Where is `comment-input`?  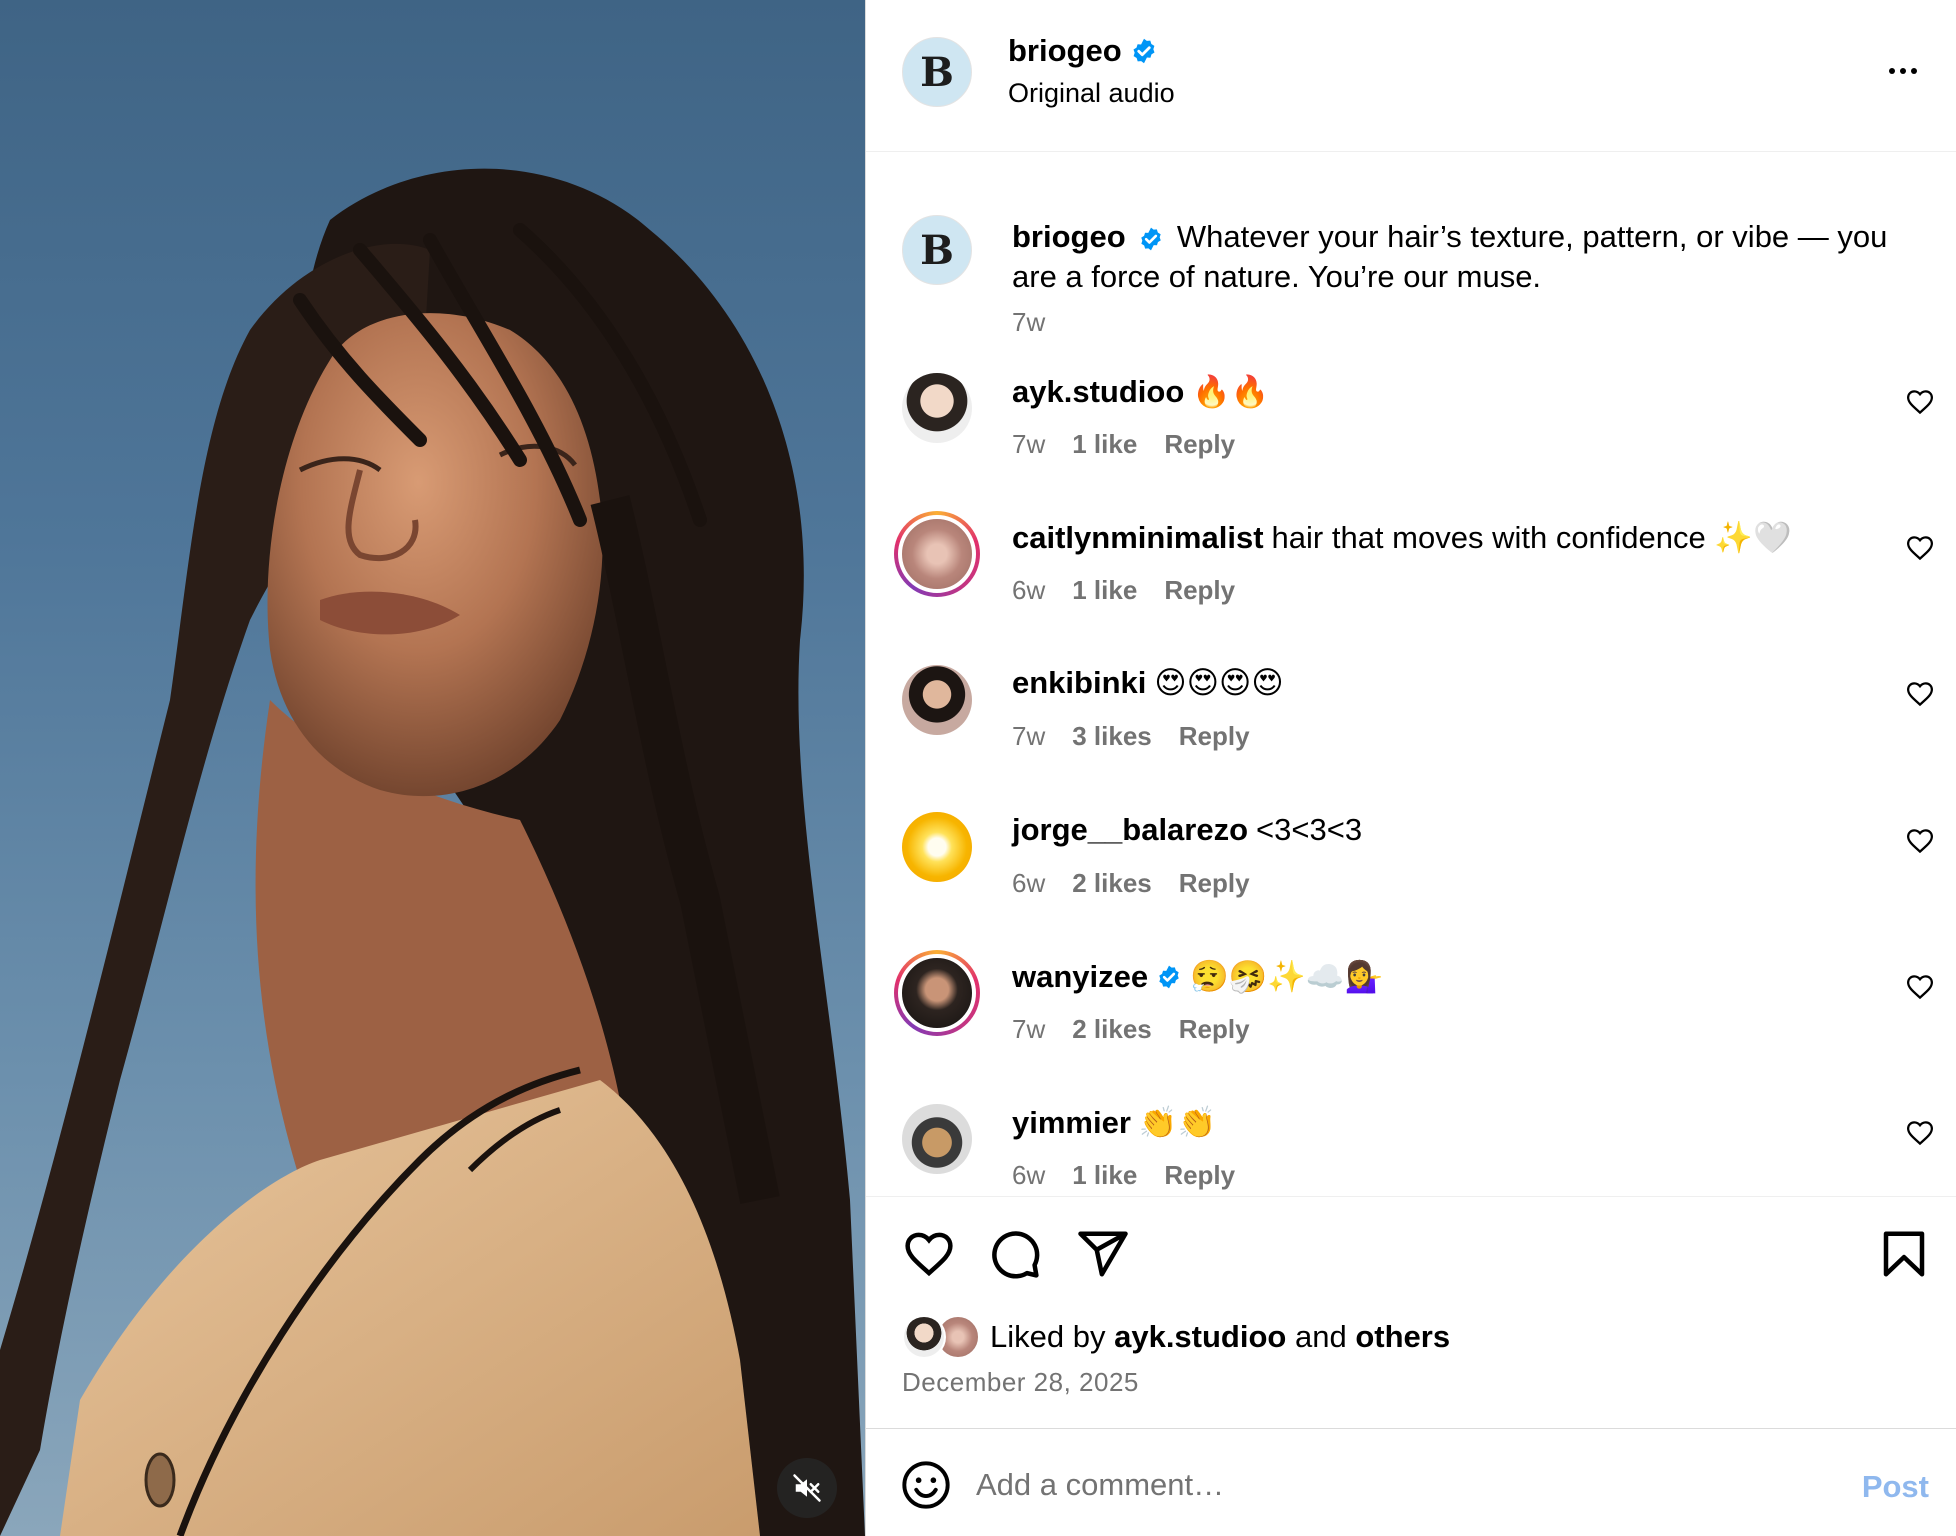 comment-input is located at coordinates (1376, 1485).